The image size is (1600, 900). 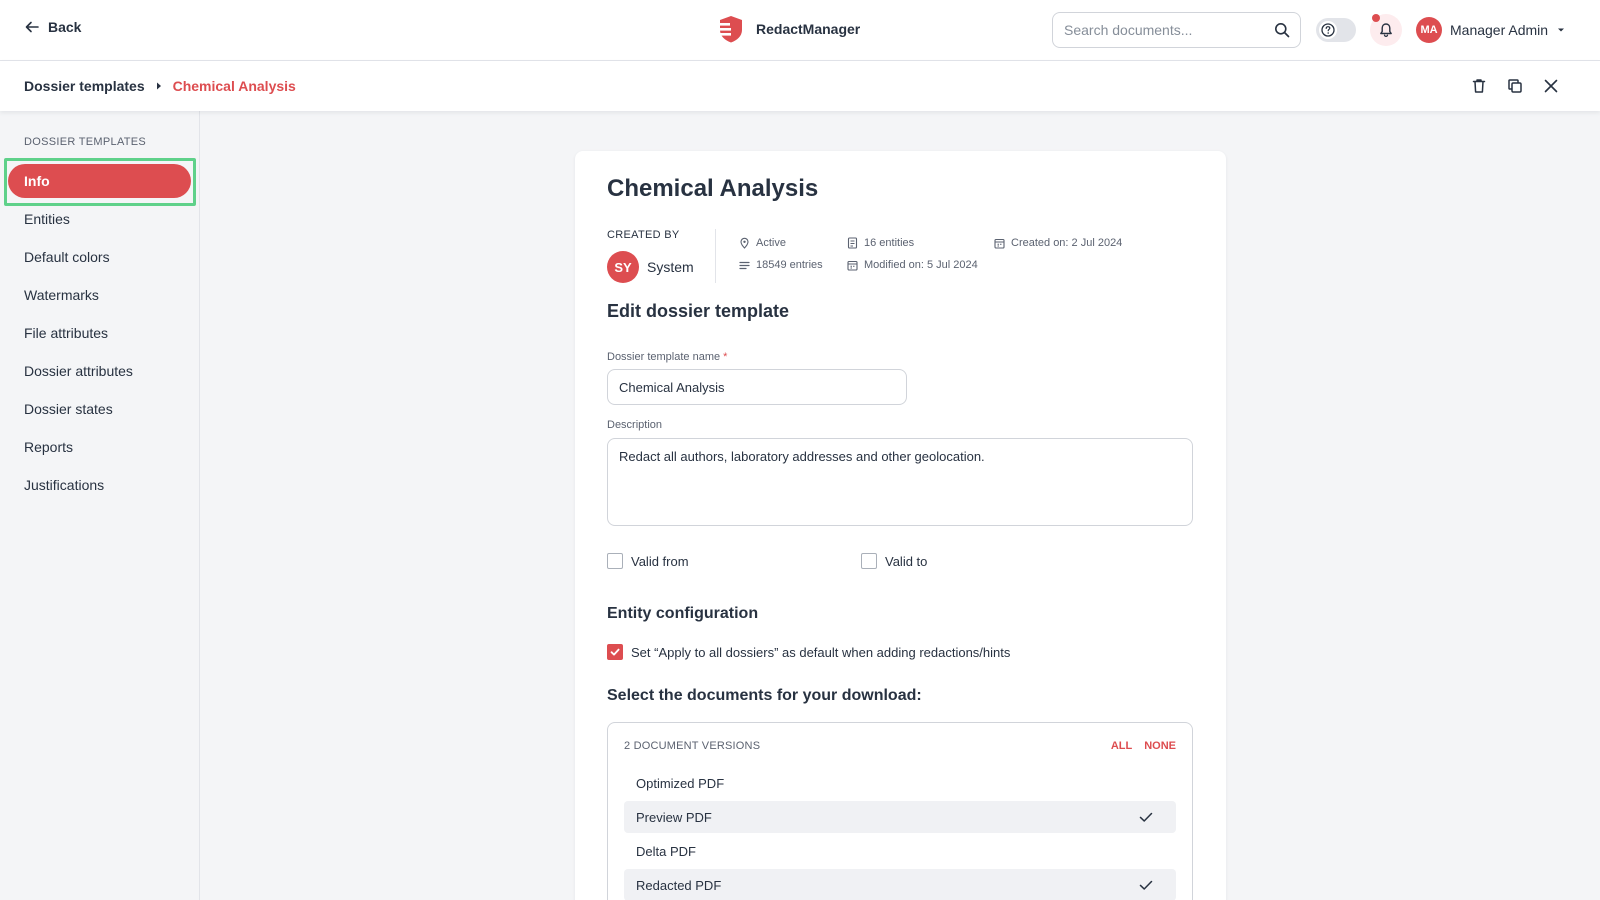 I want to click on select-links: ALL NONE, so click(x=1143, y=746).